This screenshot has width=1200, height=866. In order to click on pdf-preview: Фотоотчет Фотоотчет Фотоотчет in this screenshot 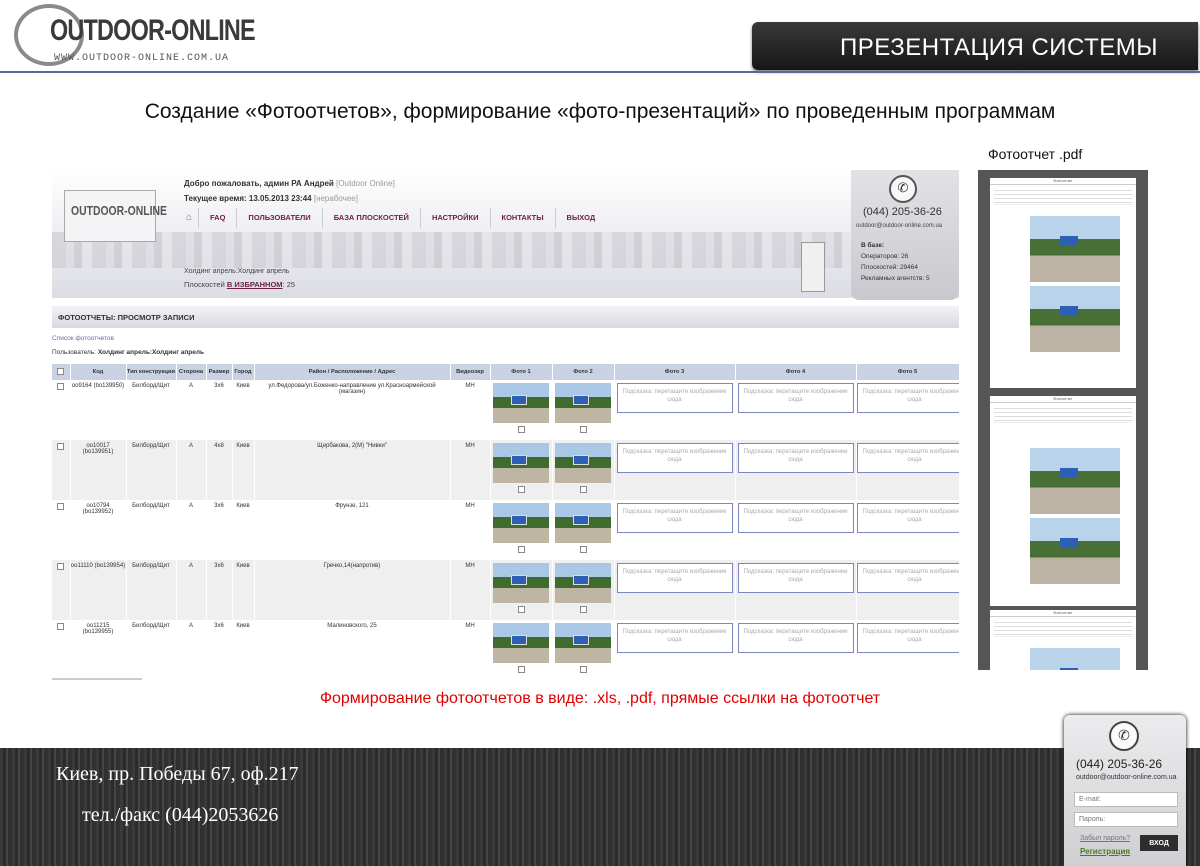, I will do `click(1063, 420)`.